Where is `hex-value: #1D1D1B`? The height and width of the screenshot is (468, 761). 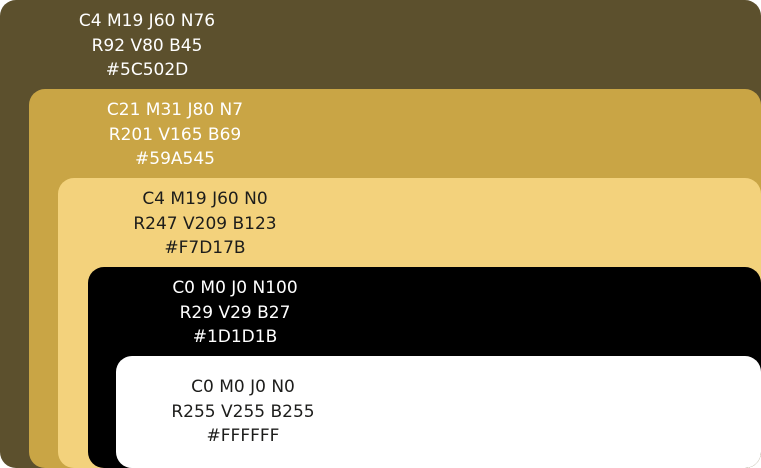 hex-value: #1D1D1B is located at coordinates (235, 337).